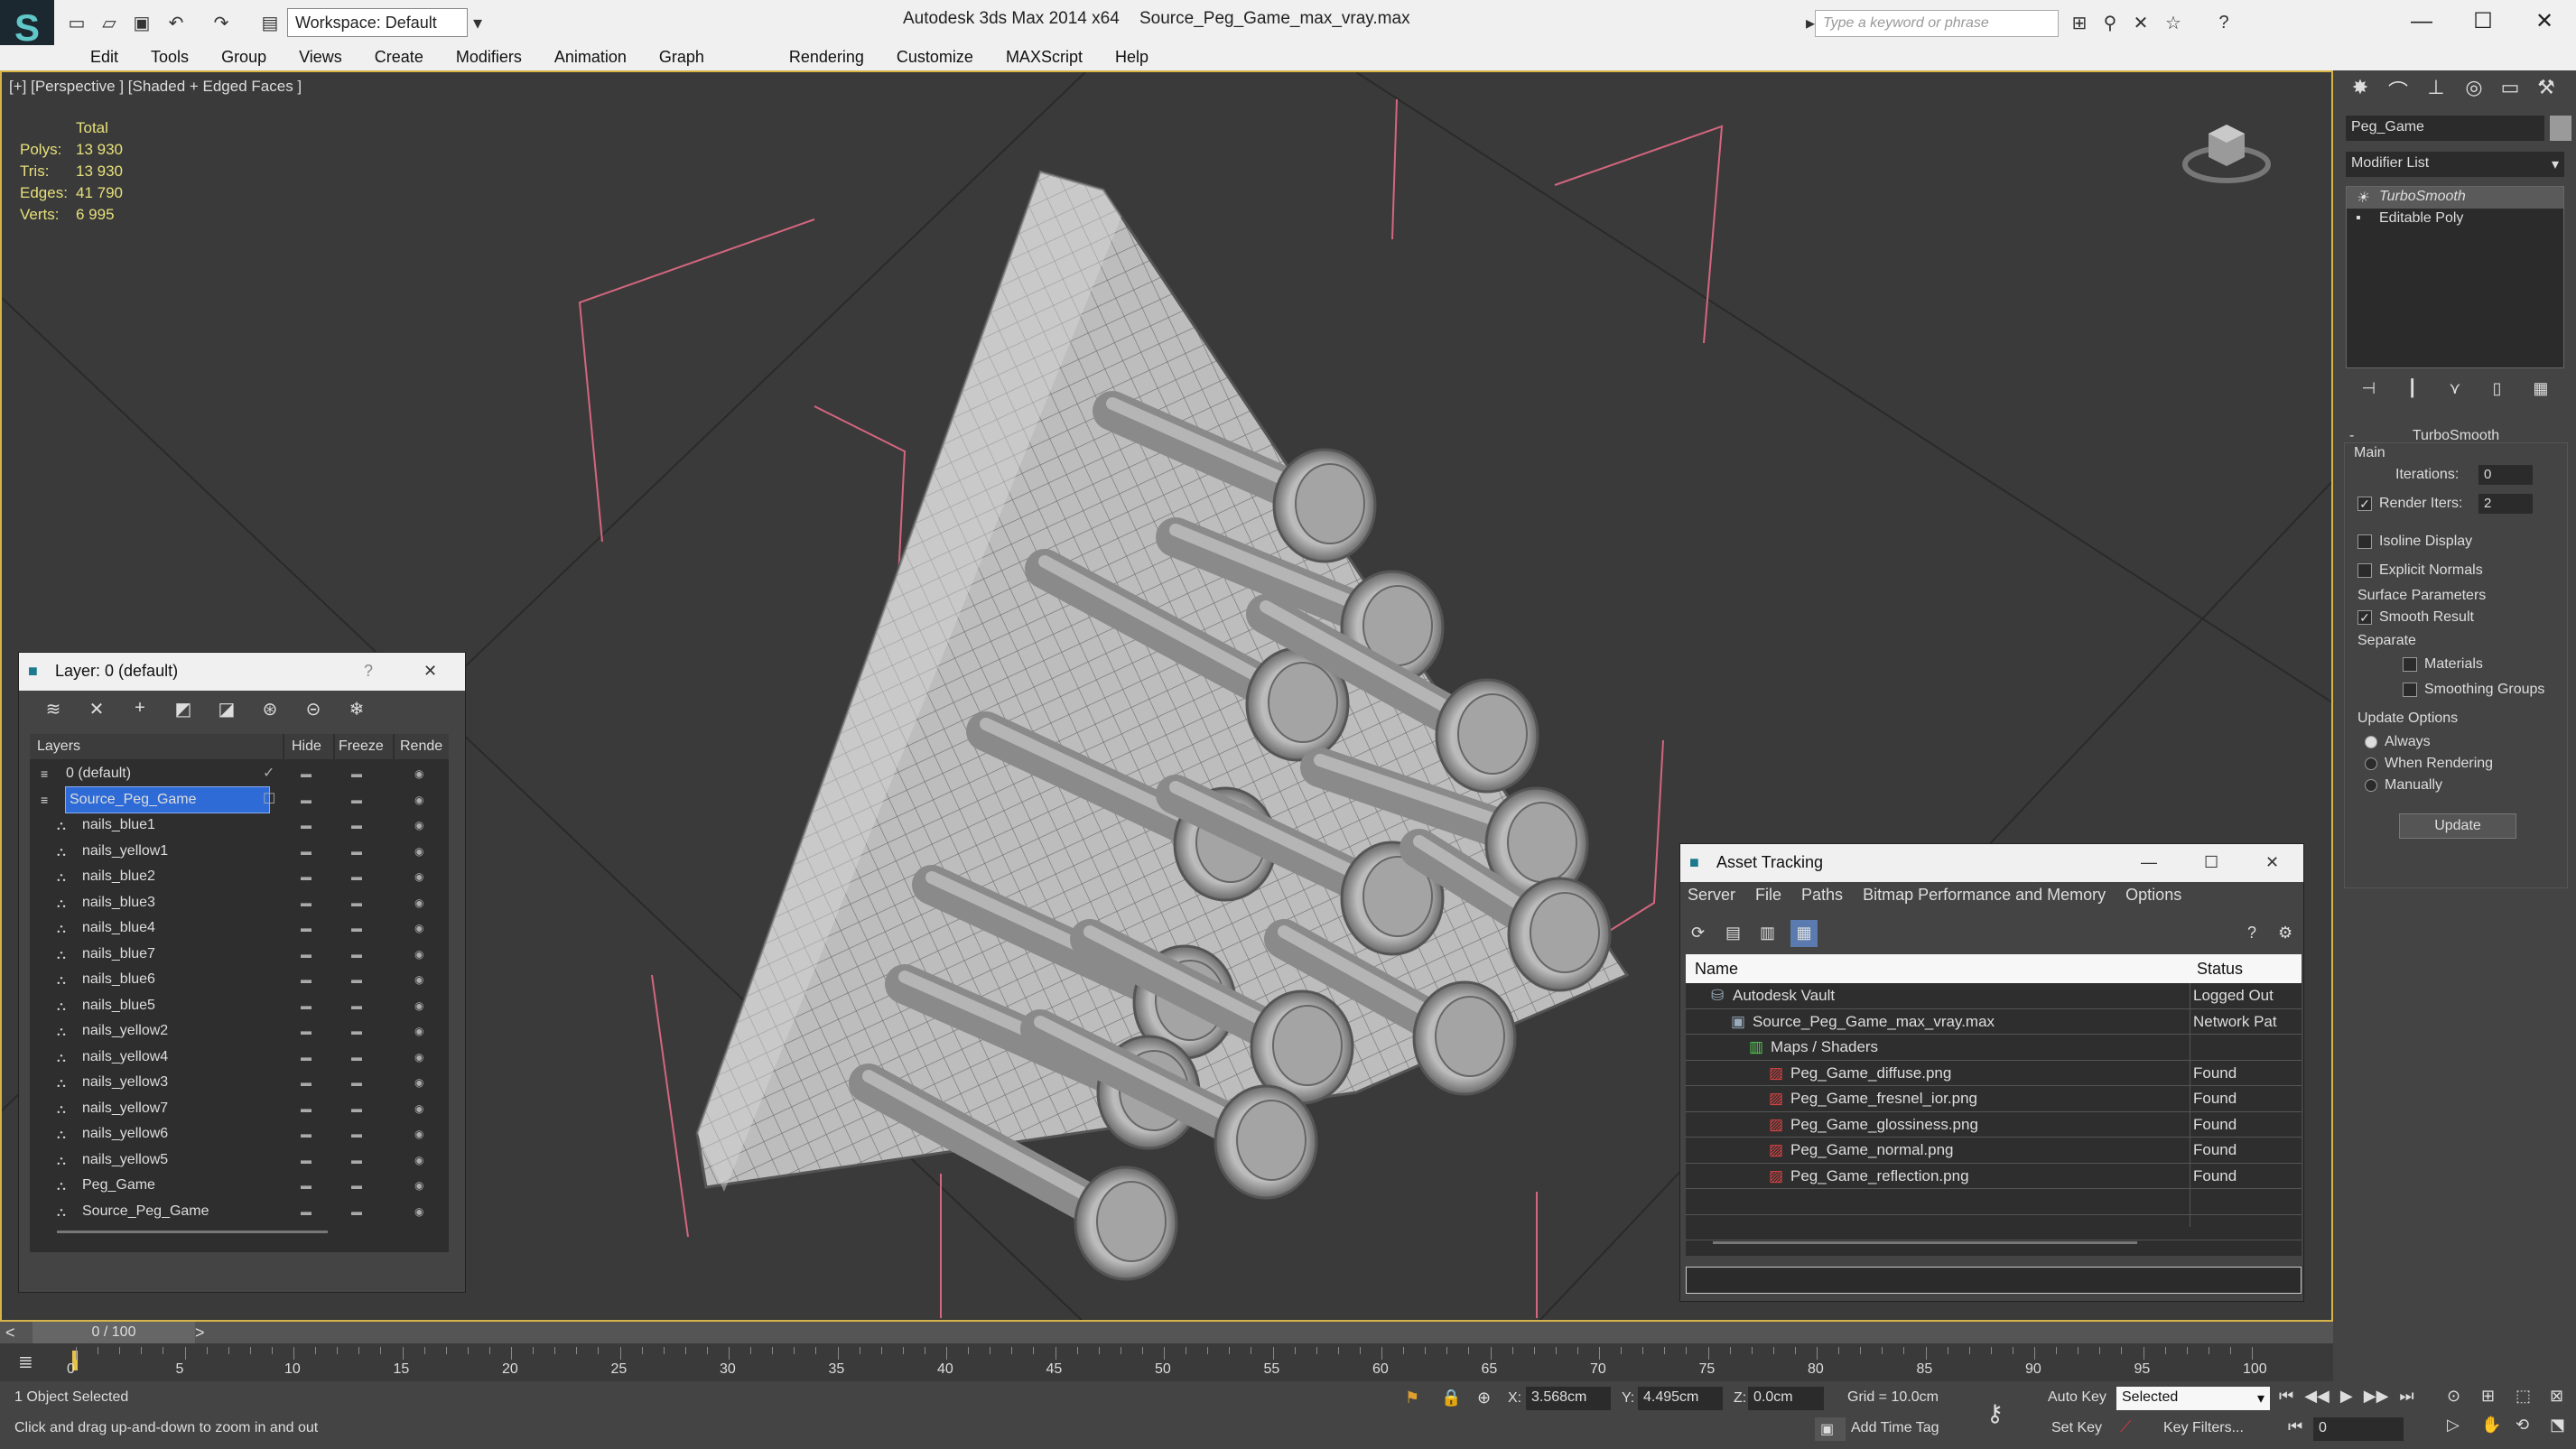  I want to click on layer-row: ⛬ nails_blue4 ▬ ▬ ◉, so click(239, 928).